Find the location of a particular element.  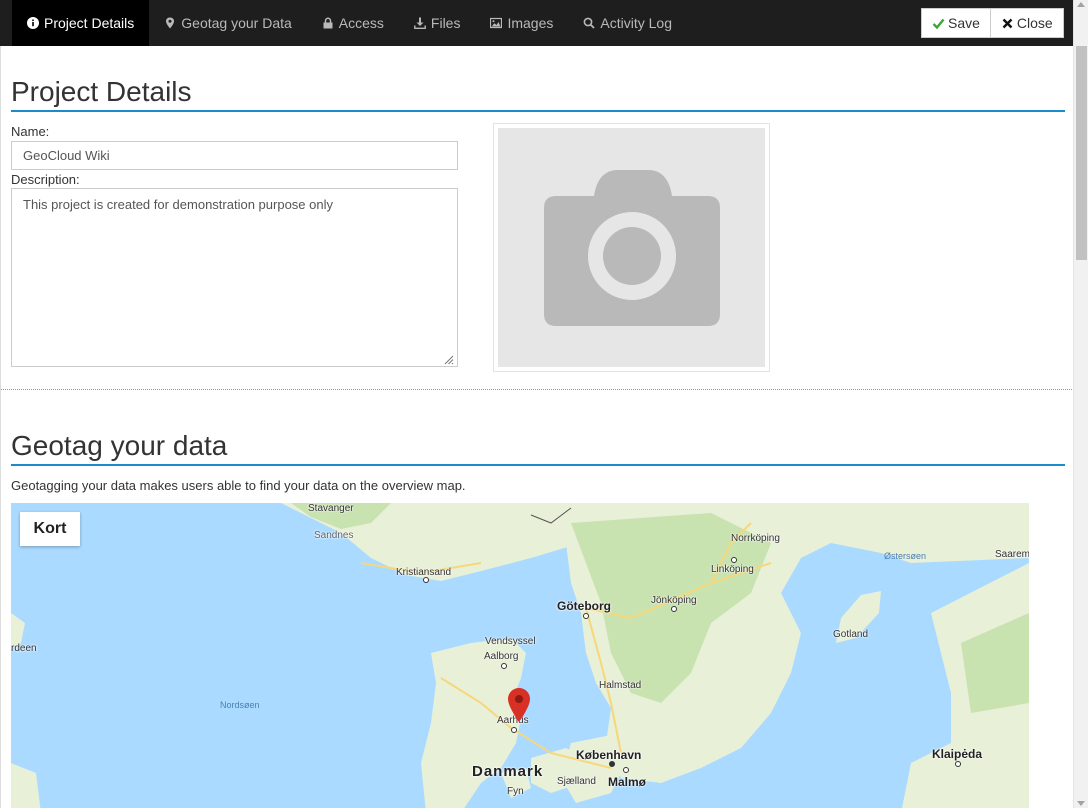

place-label: Kristiansand is located at coordinates (424, 572).